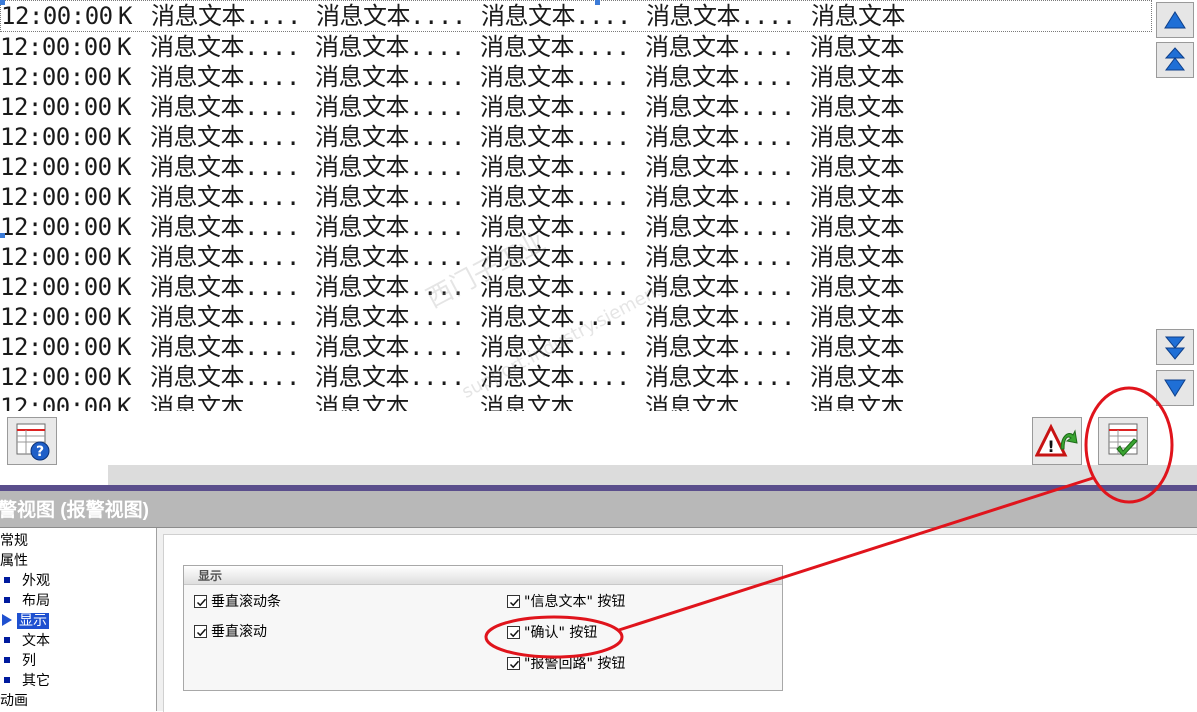  Describe the element at coordinates (230, 632) in the screenshot. I see `vertical-scroll-checkbox: 垂直滚动` at that location.